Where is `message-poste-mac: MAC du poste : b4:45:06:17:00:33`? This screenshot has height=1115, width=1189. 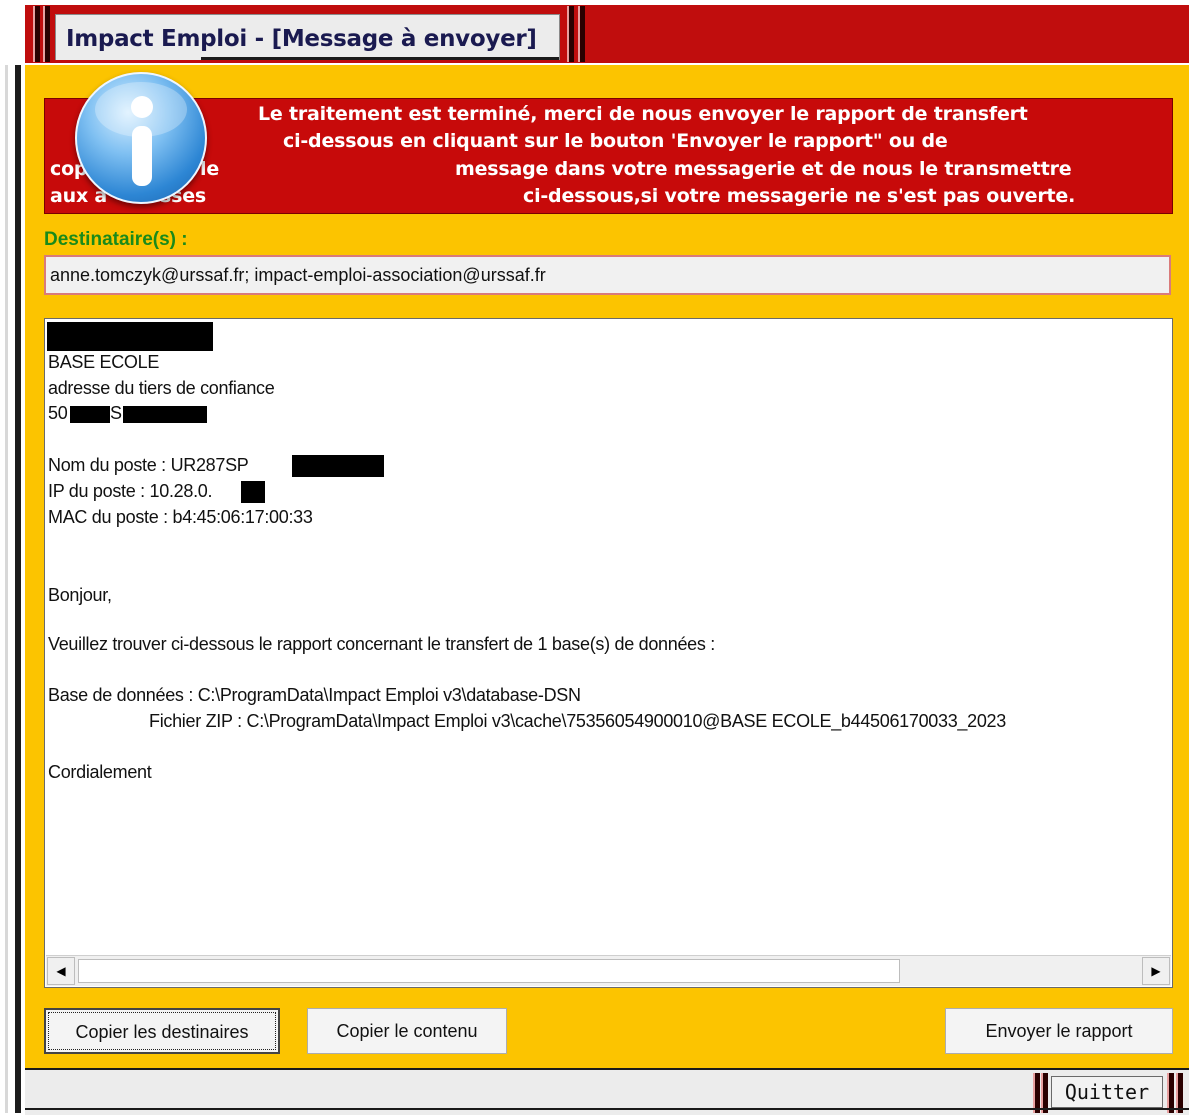 message-poste-mac: MAC du poste : b4:45:06:17:00:33 is located at coordinates (180, 517).